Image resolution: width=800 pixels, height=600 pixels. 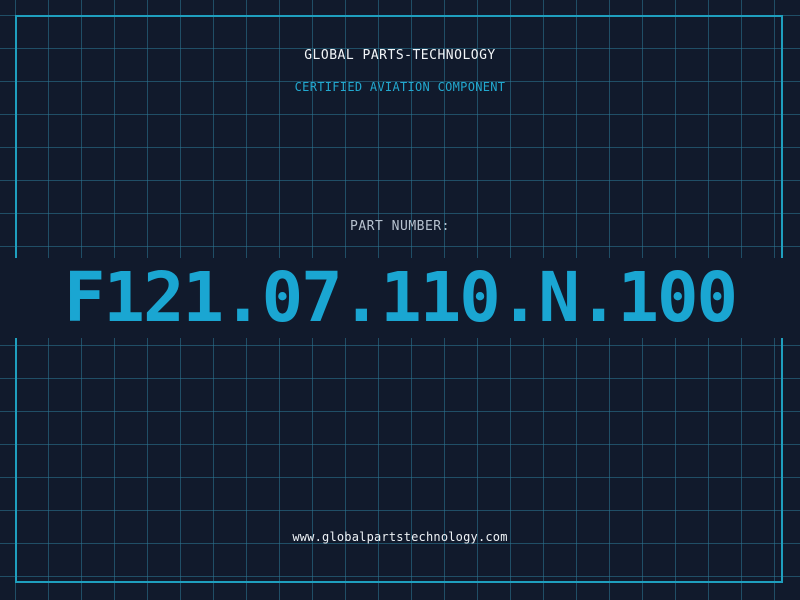 What do you see at coordinates (400, 55) in the screenshot?
I see `company-name: GLOBAL PARTS-TECHNOLOGY` at bounding box center [400, 55].